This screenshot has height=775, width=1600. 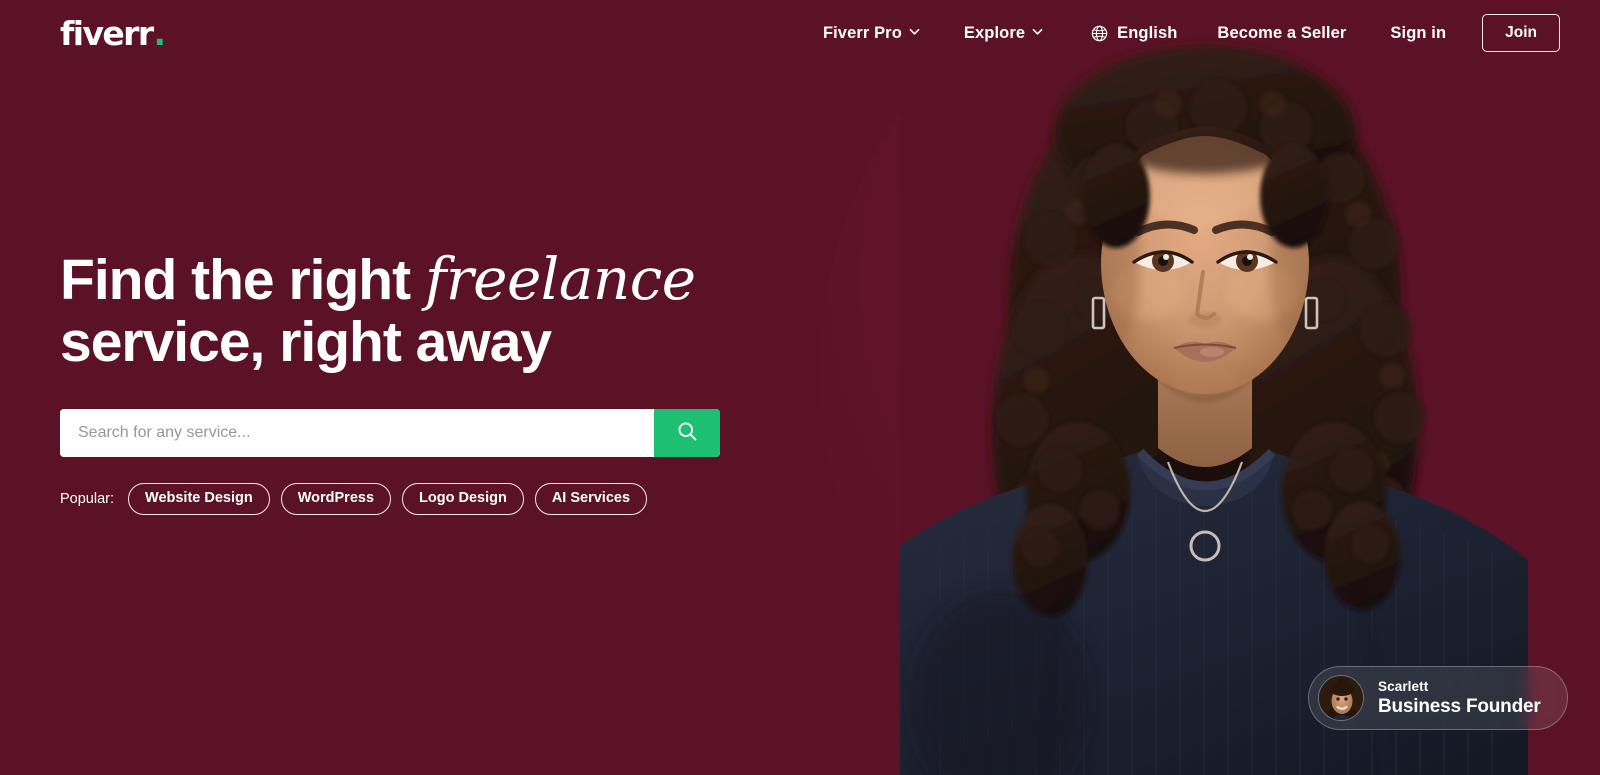 What do you see at coordinates (560, 279) in the screenshot?
I see `headline-italic-word: freelance` at bounding box center [560, 279].